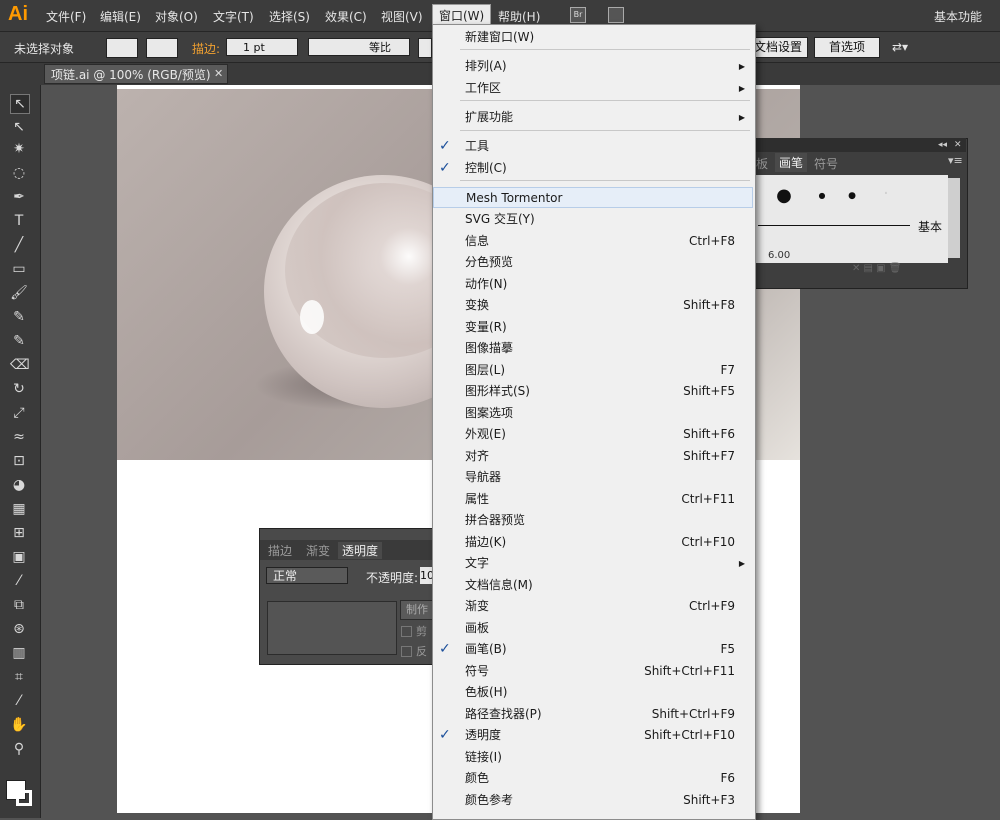 The width and height of the screenshot is (1000, 820). I want to click on menu-item: 图案选项, so click(593, 413).